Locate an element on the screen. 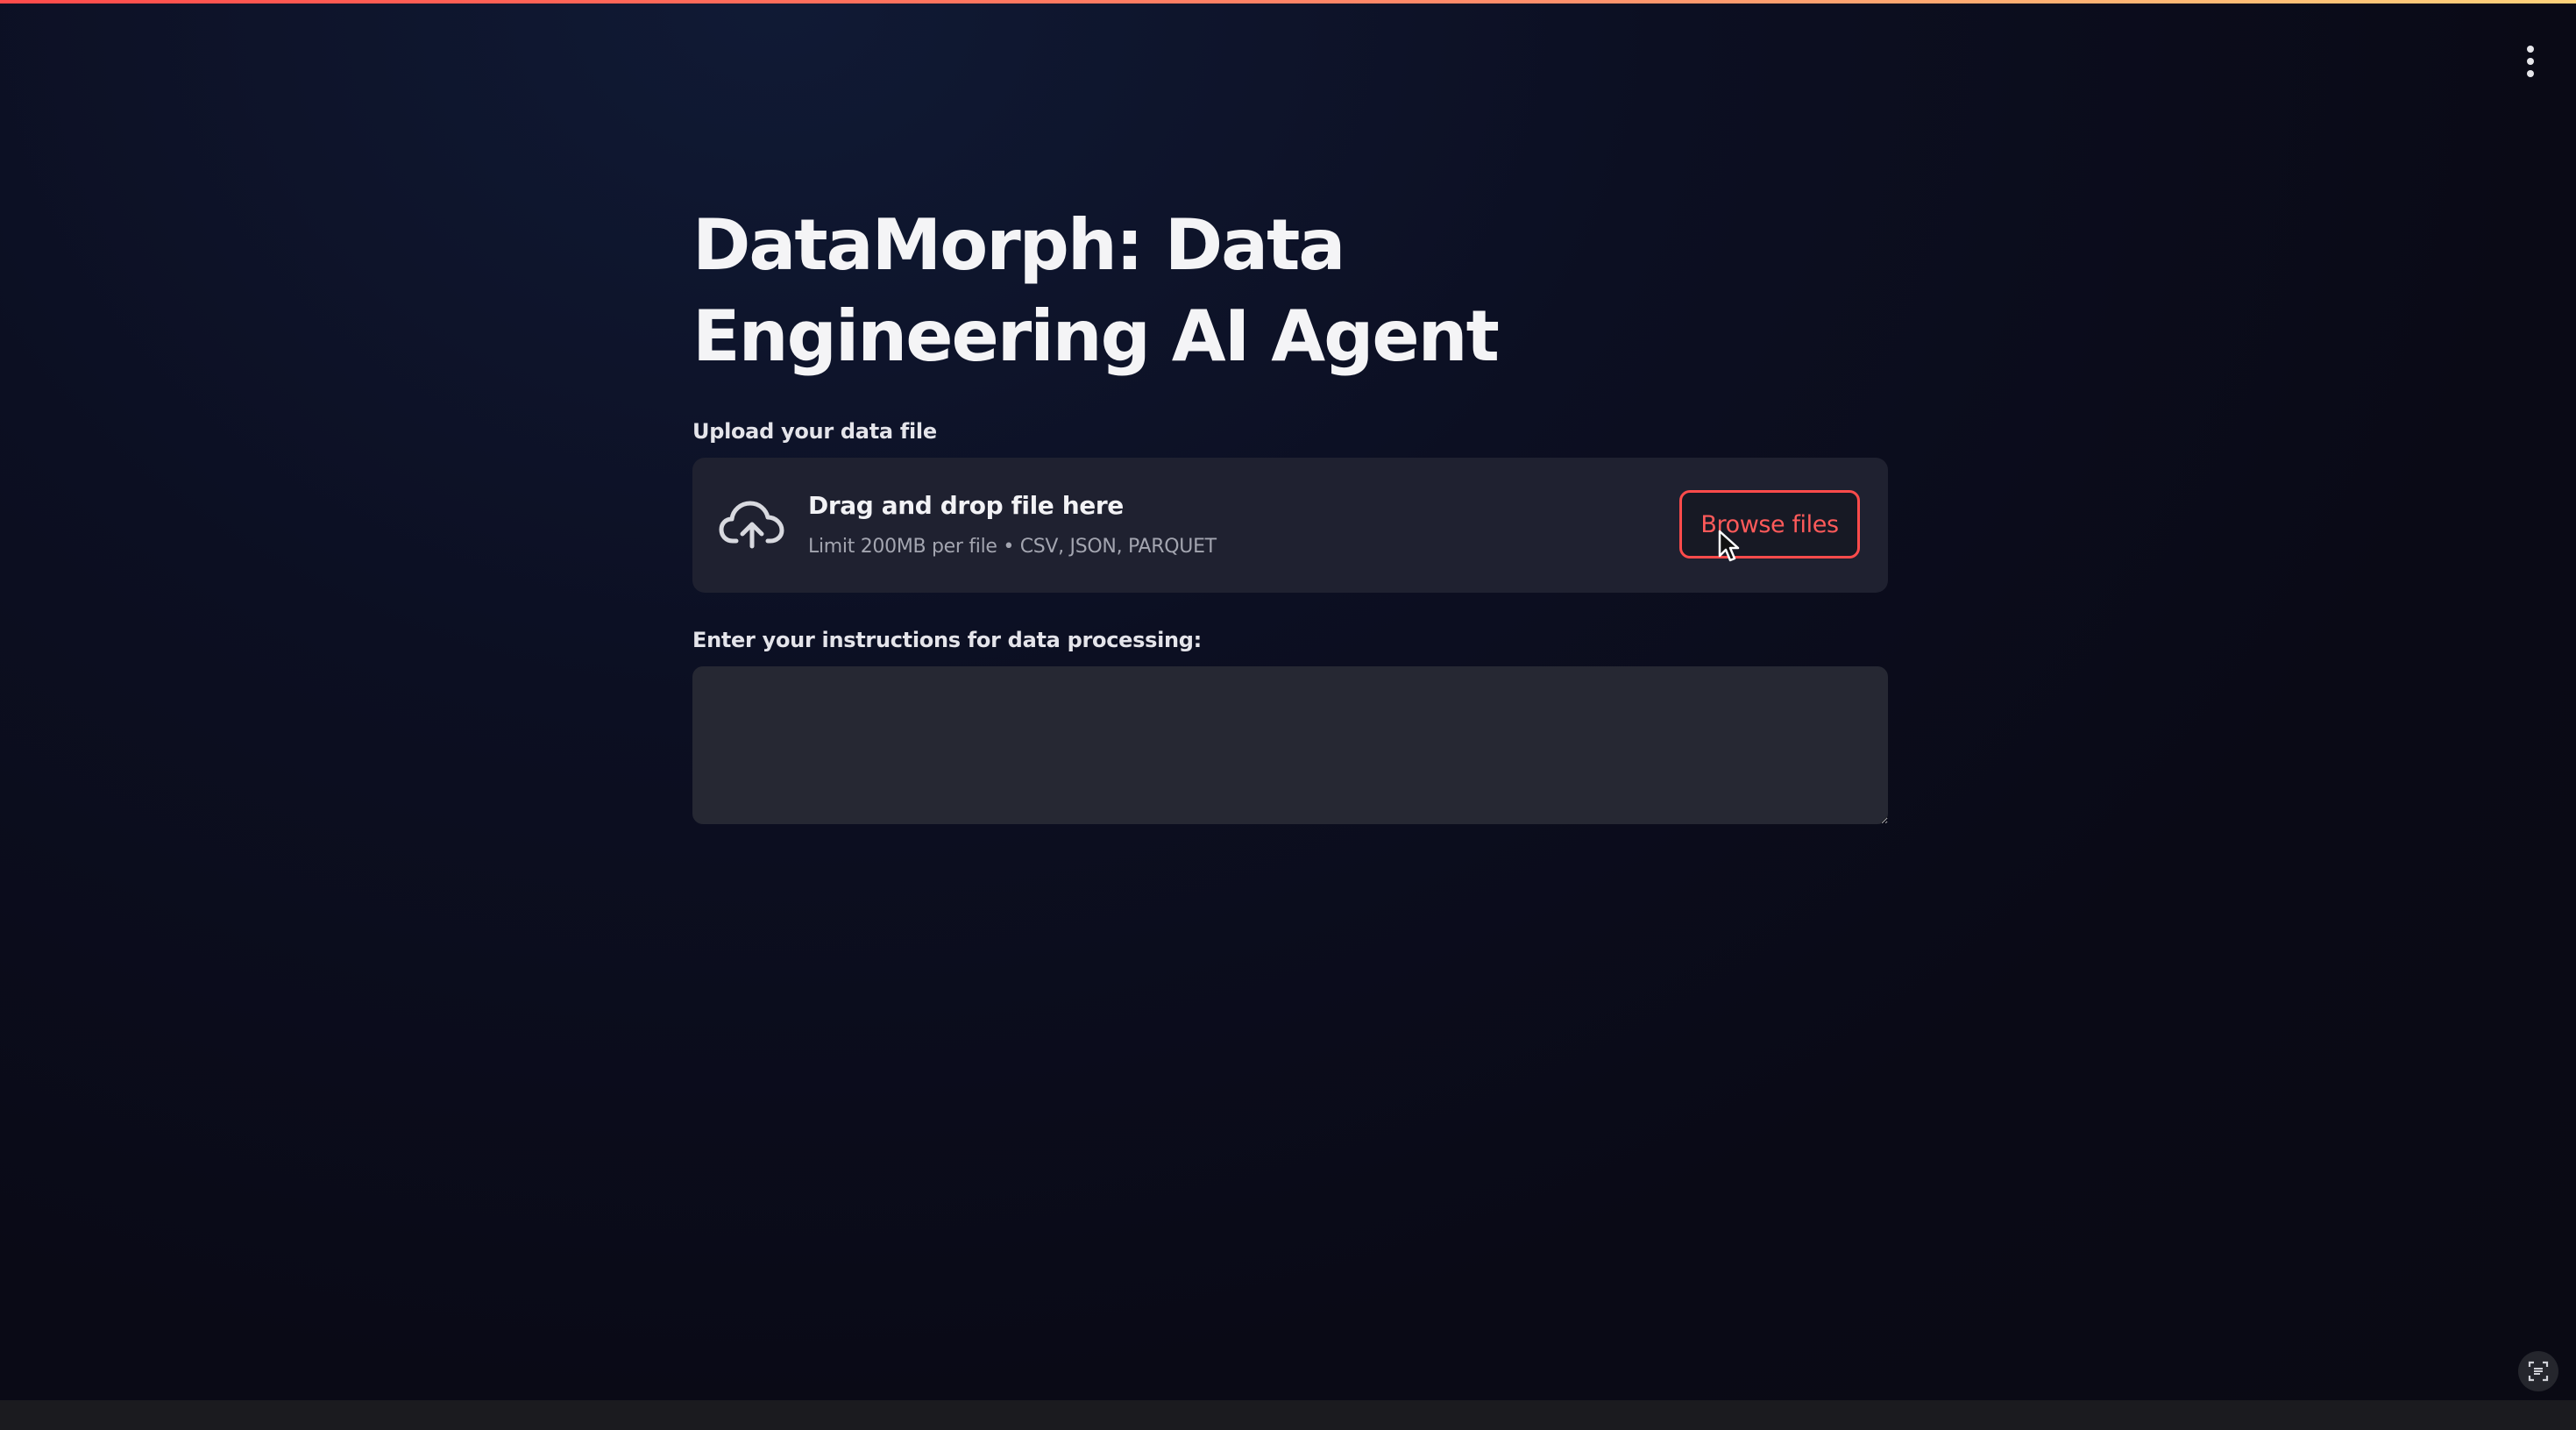 Image resolution: width=2576 pixels, height=1430 pixels. page-title: DataMorph: Data Engineering AI Agent is located at coordinates (1096, 291).